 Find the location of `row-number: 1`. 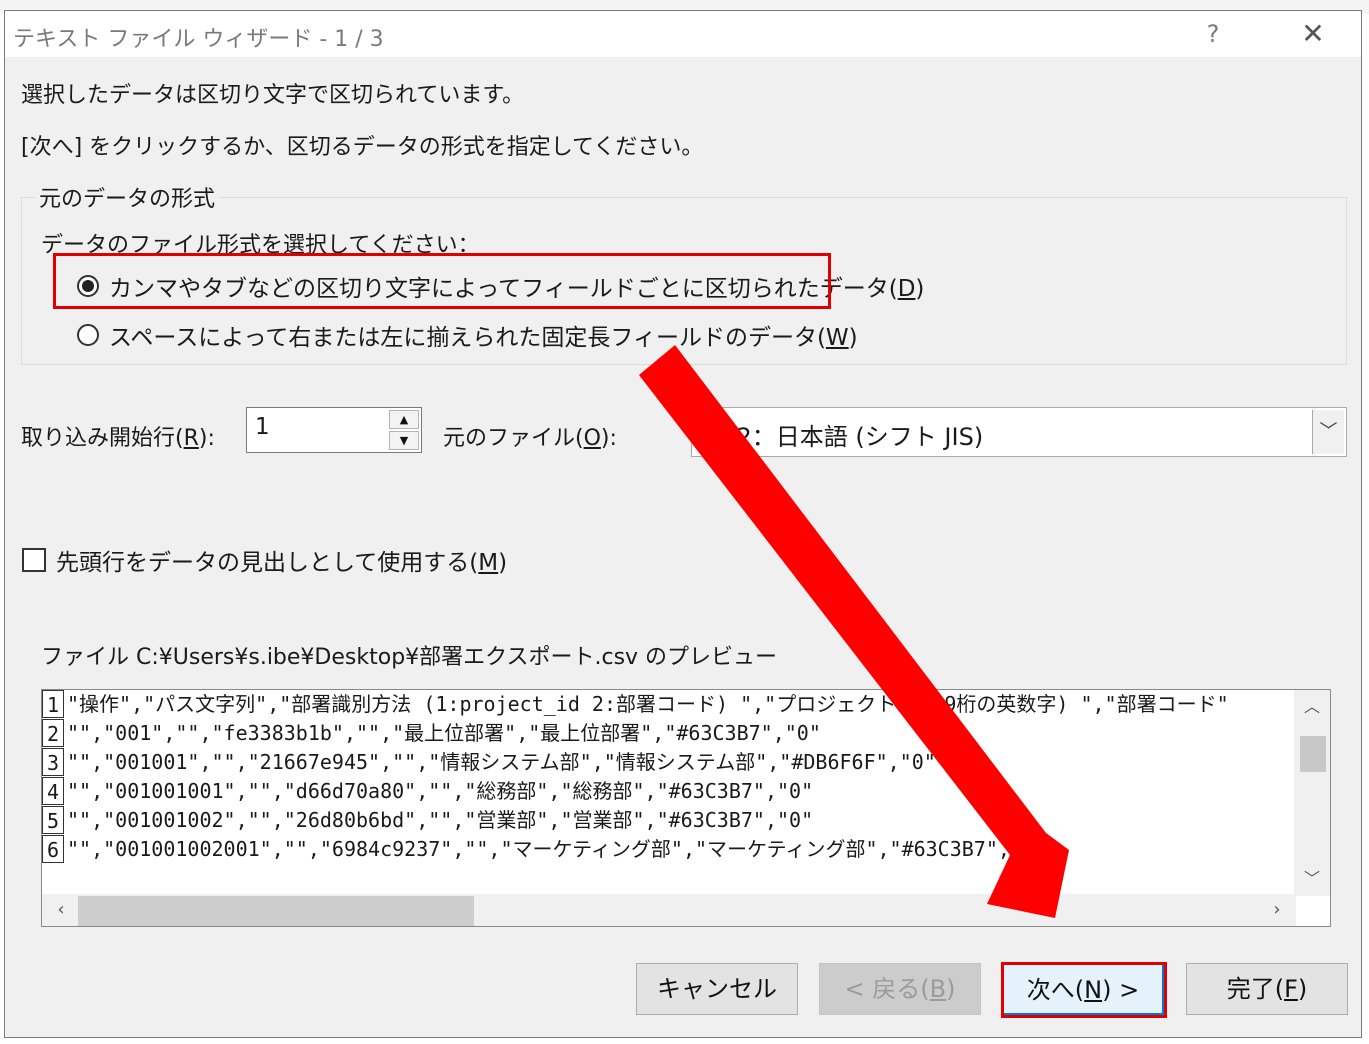

row-number: 1 is located at coordinates (53, 704).